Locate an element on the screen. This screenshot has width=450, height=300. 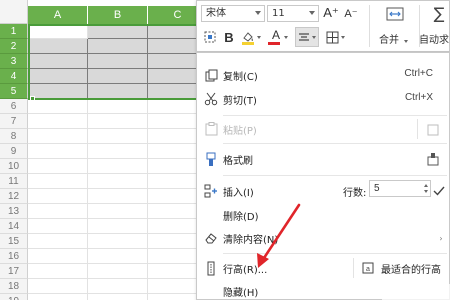
bold-button: B is located at coordinates (229, 37).